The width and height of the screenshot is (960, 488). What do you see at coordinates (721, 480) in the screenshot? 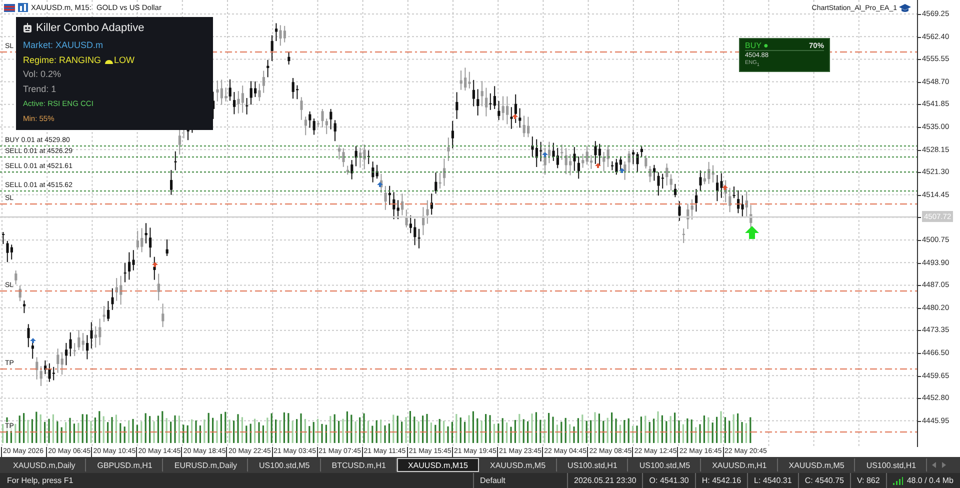
I see `status-field: H: 4542.16` at bounding box center [721, 480].